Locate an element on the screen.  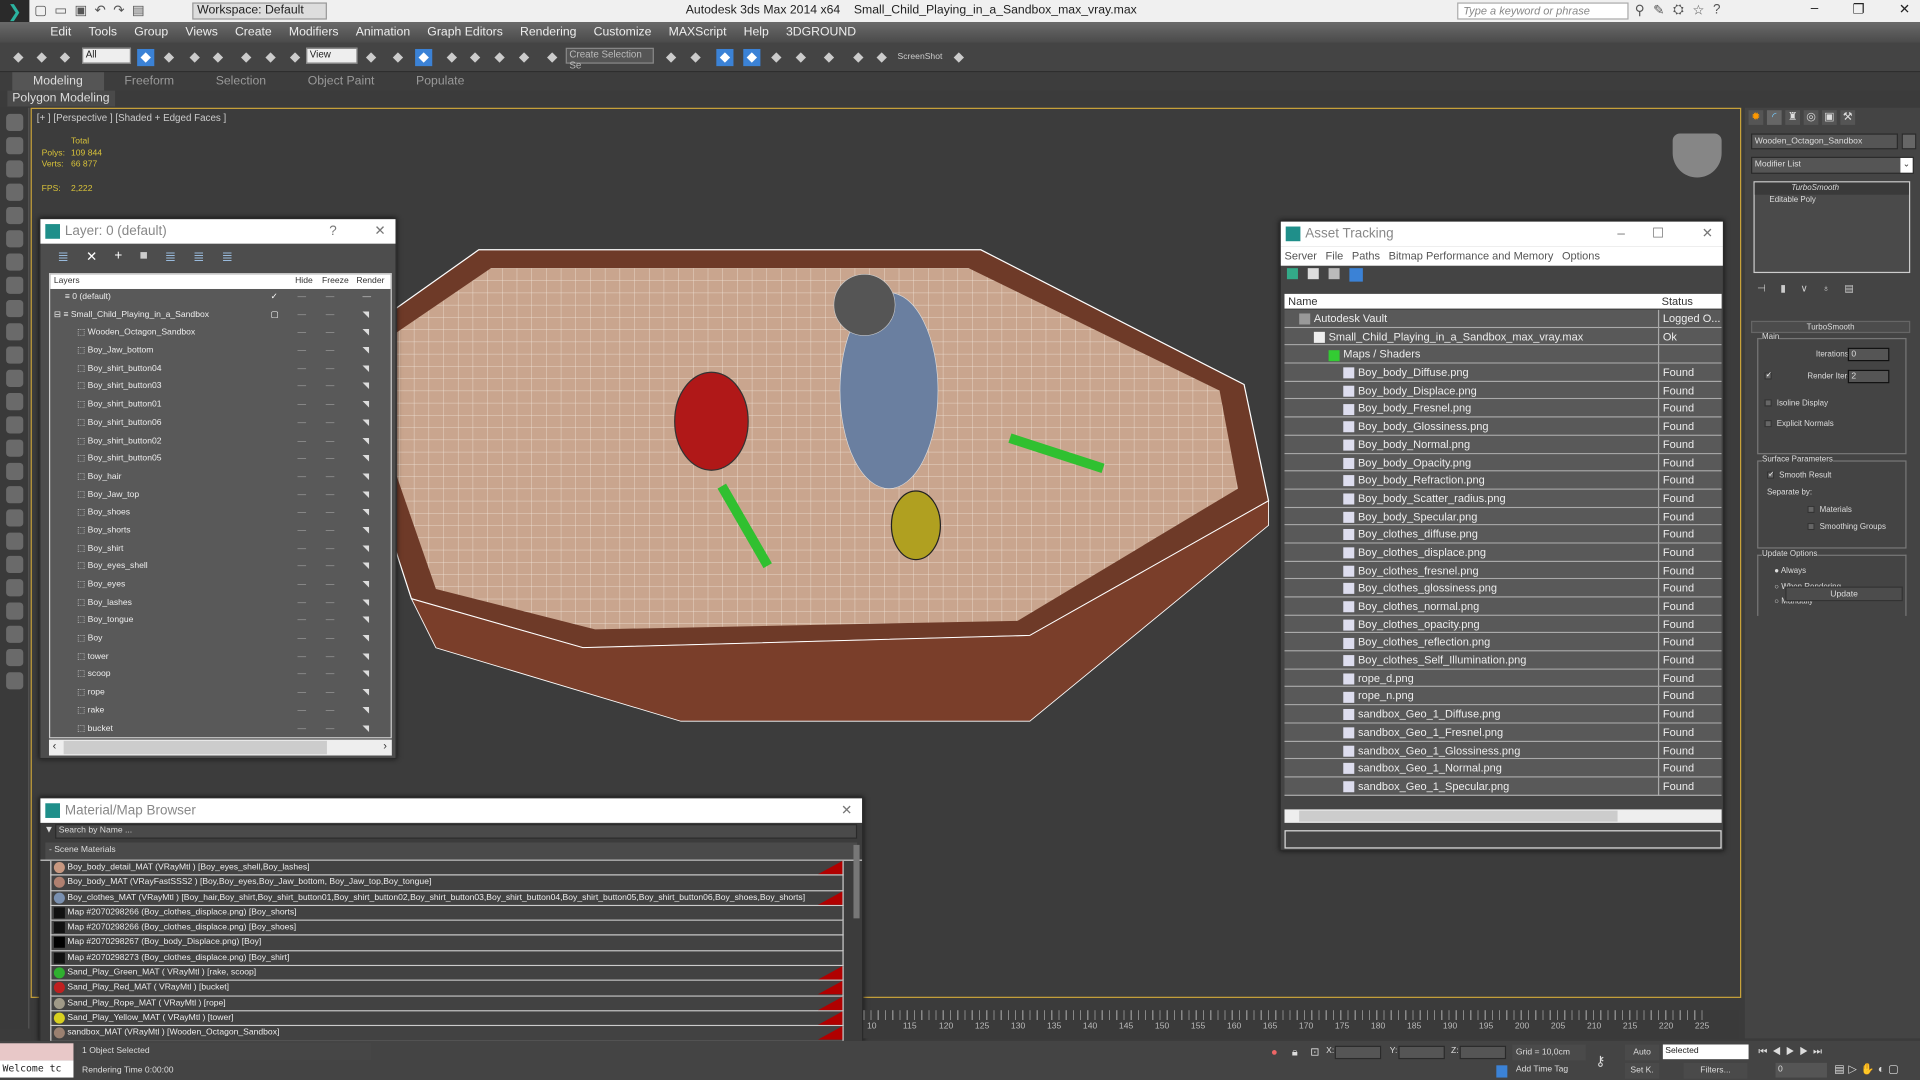
layer-row: ⬚ Boy_tongue — — ◥ is located at coordinates (220, 622).